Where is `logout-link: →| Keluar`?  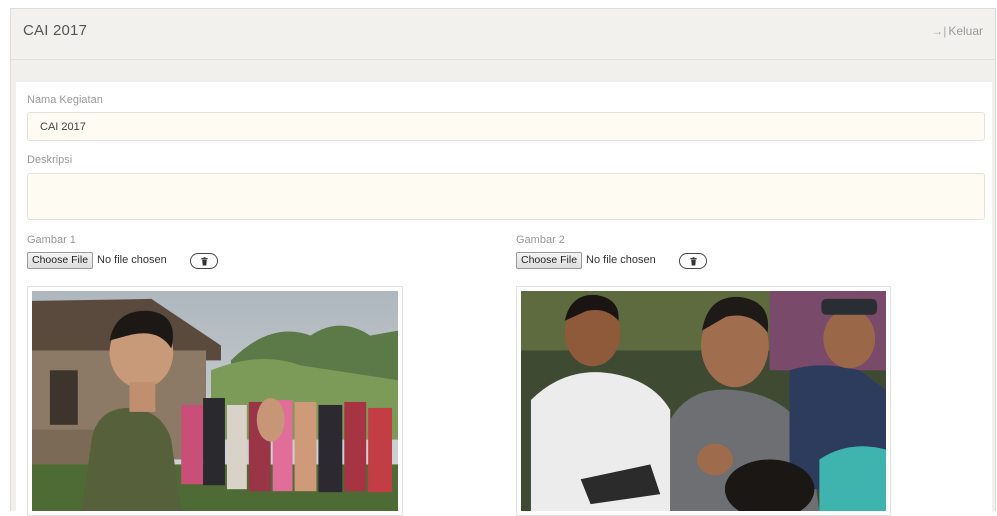
logout-link: →| Keluar is located at coordinates (957, 31).